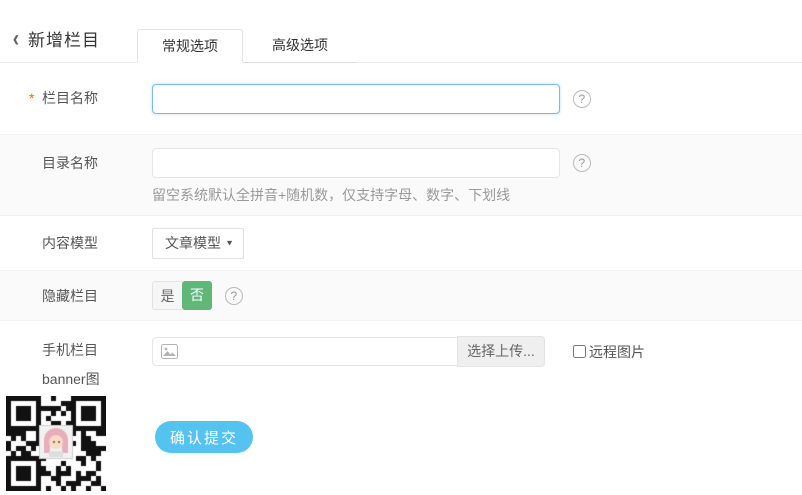 This screenshot has height=495, width=802. What do you see at coordinates (356, 98) in the screenshot?
I see `column-name-input` at bounding box center [356, 98].